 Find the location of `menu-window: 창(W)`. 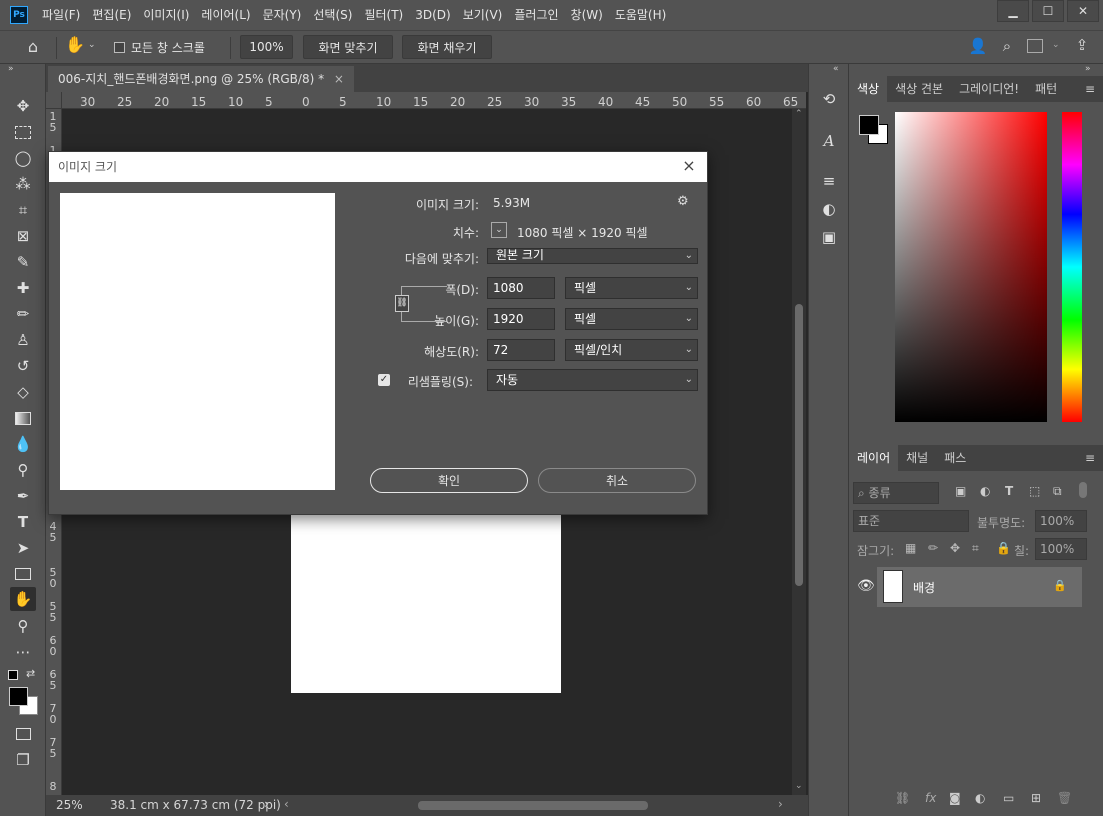

menu-window: 창(W) is located at coordinates (587, 15).